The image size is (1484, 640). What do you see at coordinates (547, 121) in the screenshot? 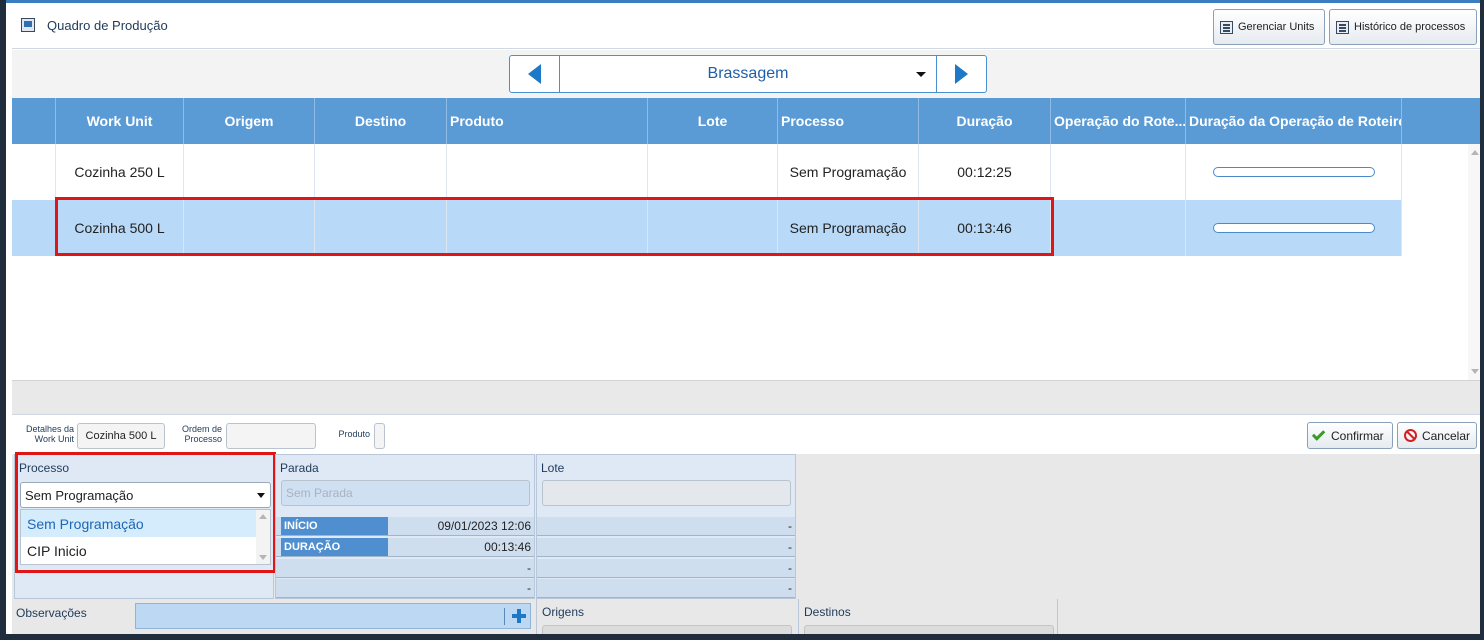
I see `column-header-produto: Produto` at bounding box center [547, 121].